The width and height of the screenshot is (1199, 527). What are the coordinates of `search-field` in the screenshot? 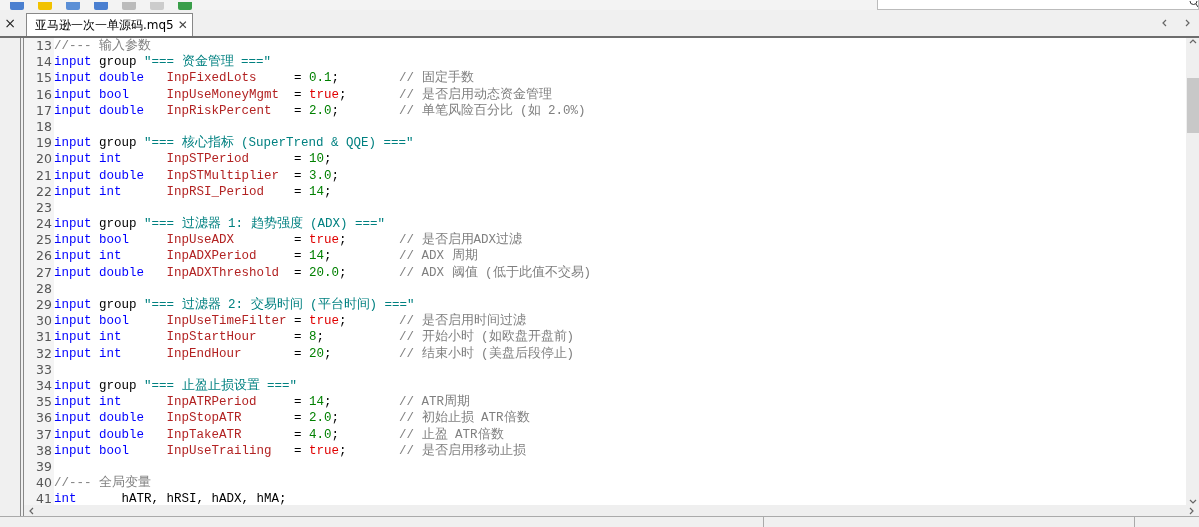 It's located at (1038, 5).